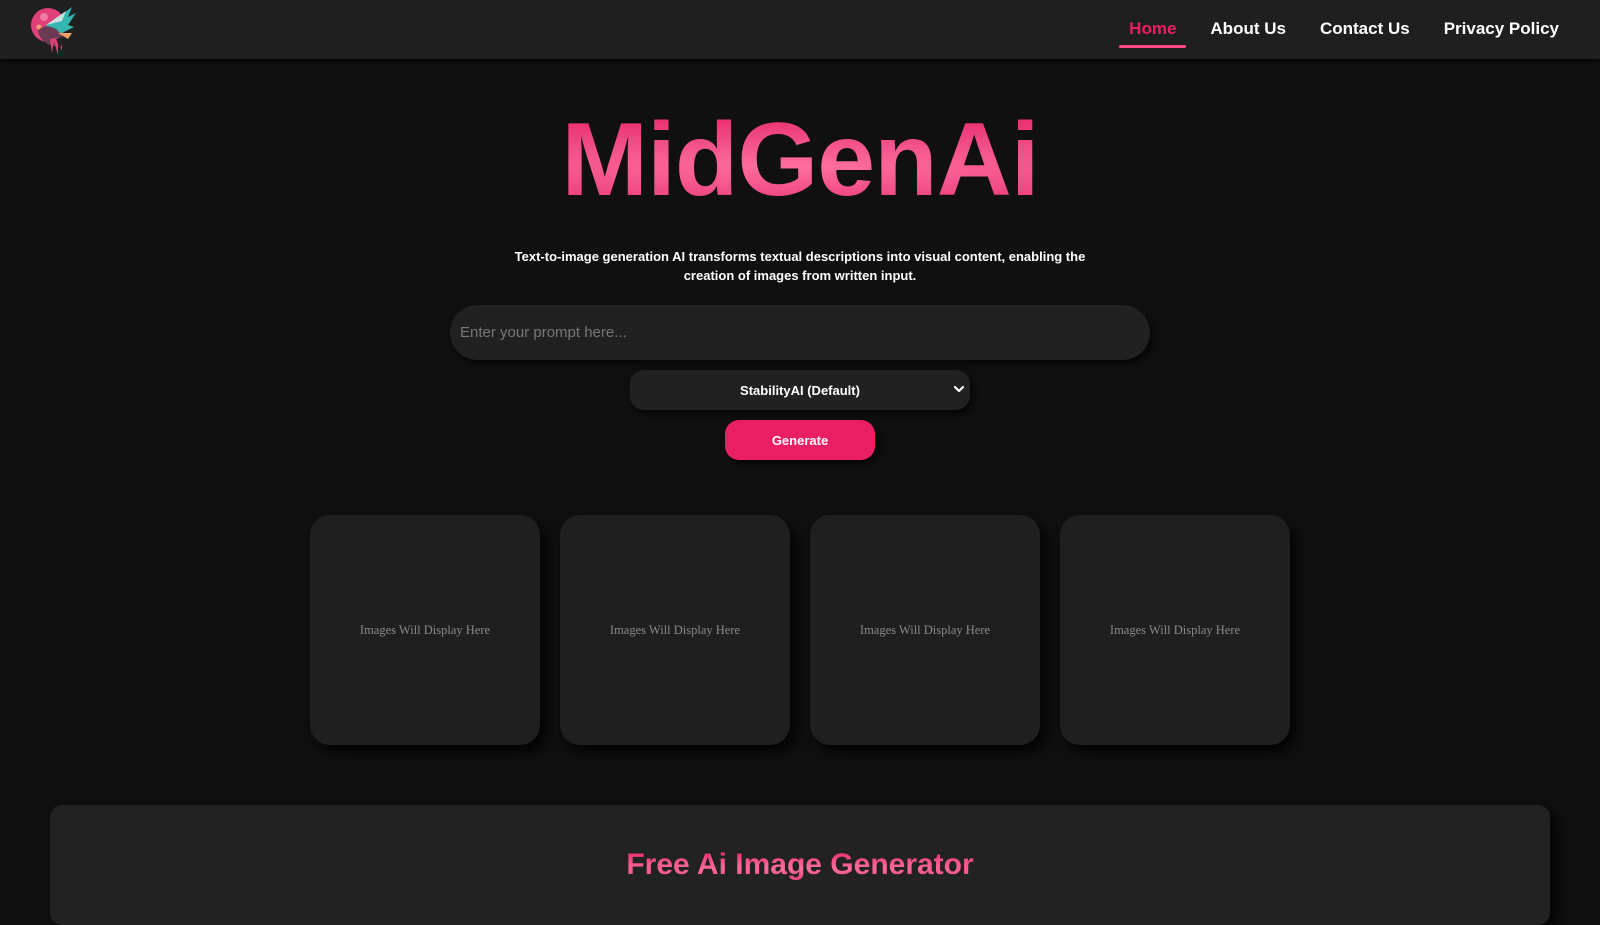 The image size is (1600, 925). I want to click on model-select: StabilityAI (Default), so click(800, 390).